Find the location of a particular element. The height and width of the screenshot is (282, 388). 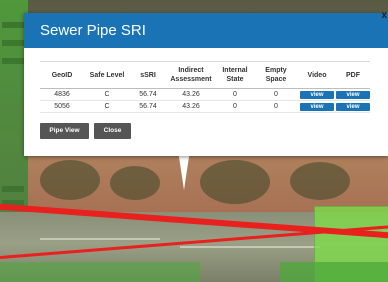

column-header-geoid: GeoID is located at coordinates (62, 75).